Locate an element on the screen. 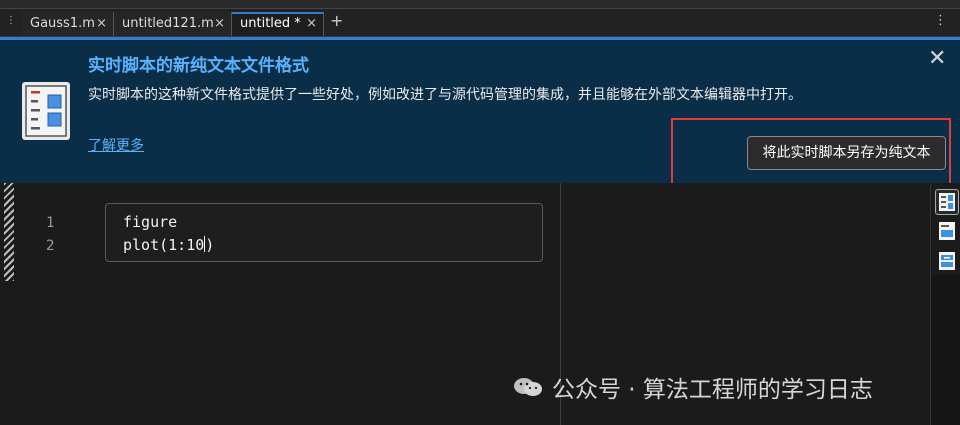 This screenshot has height=425, width=960. hide-code-icon is located at coordinates (947, 261).